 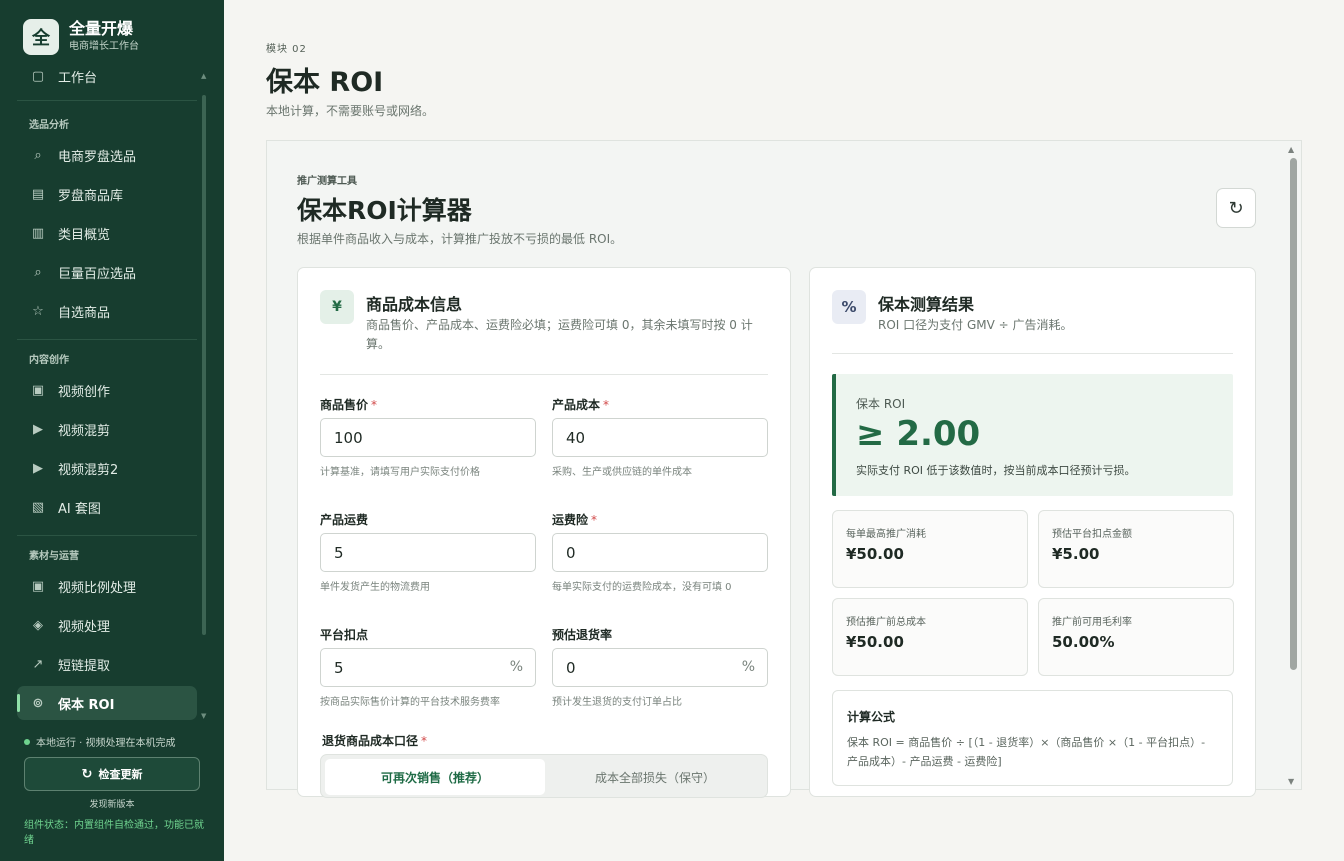 What do you see at coordinates (114, 833) in the screenshot?
I see `component-status: 组件状态：内置组件自检通过，功能已就绪` at bounding box center [114, 833].